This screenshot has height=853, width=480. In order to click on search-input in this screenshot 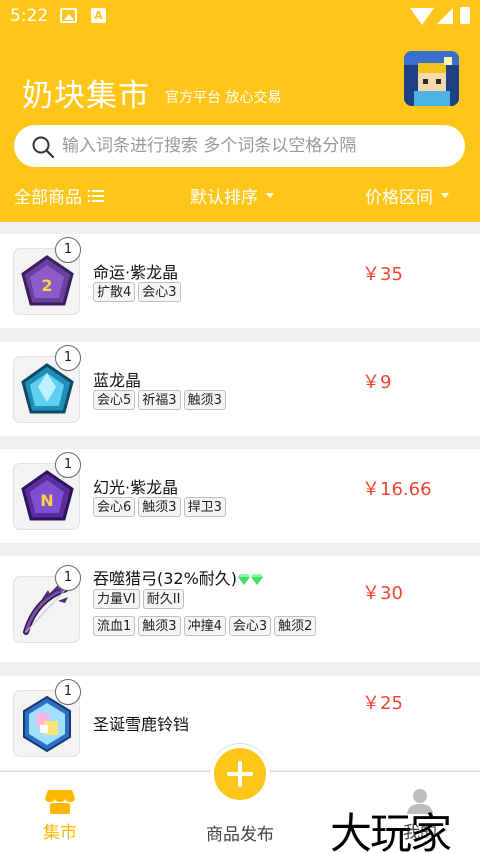, I will do `click(257, 146)`.